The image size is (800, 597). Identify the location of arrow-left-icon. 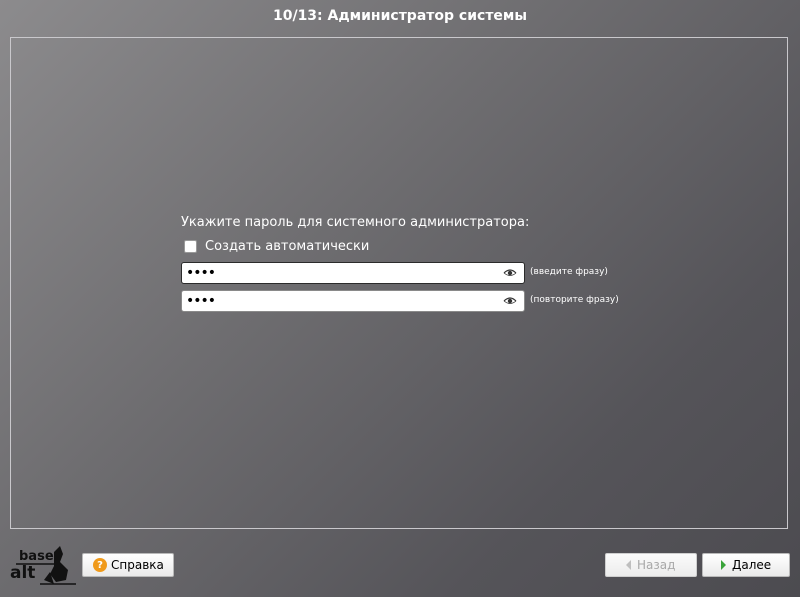
(628, 565).